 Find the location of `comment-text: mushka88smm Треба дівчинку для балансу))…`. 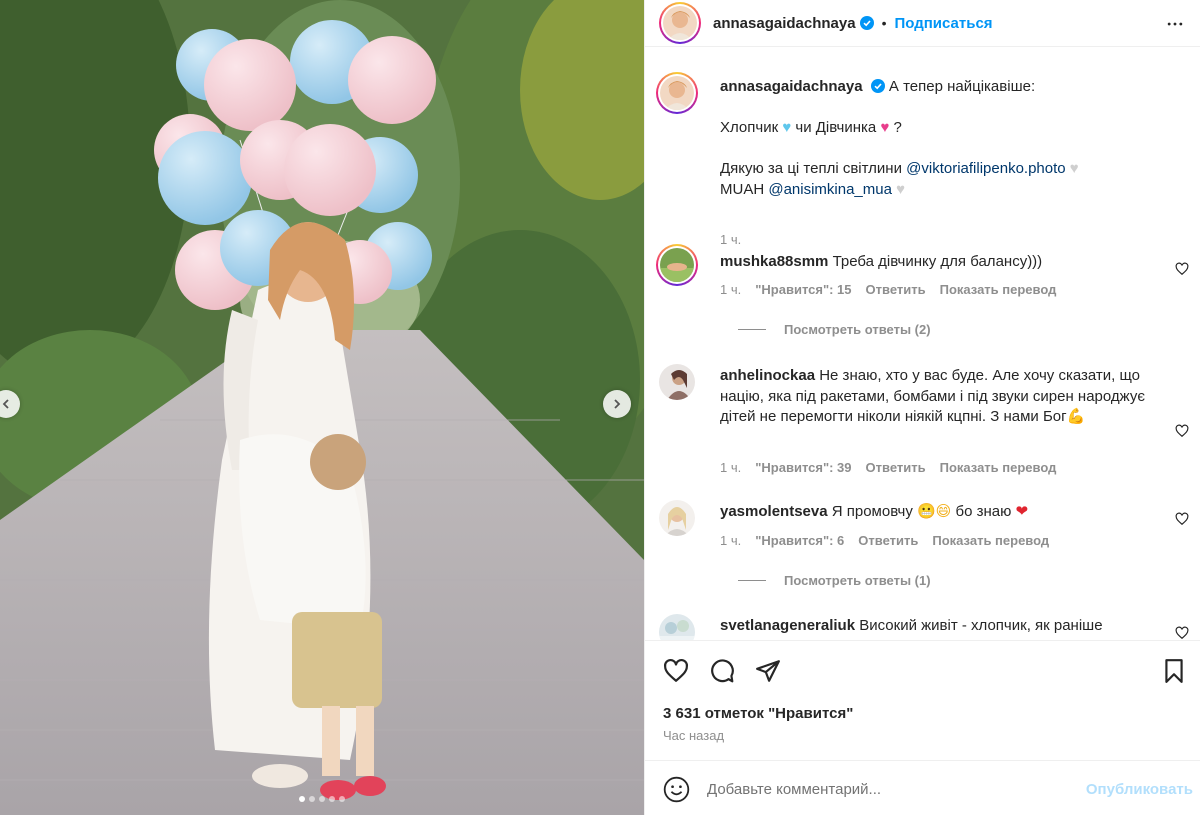

comment-text: mushka88smm Треба дівчинку для балансу))… is located at coordinates (940, 262).